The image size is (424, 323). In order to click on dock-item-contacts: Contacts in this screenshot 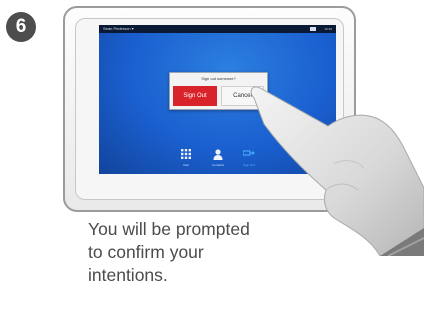, I will do `click(218, 158)`.